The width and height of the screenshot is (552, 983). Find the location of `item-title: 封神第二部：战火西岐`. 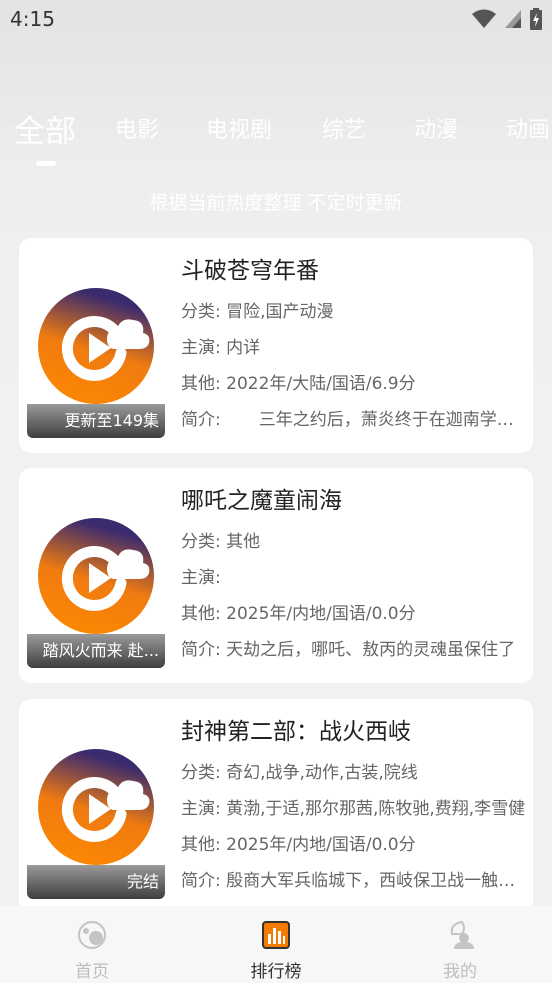

item-title: 封神第二部：战火西岐 is located at coordinates (296, 732).